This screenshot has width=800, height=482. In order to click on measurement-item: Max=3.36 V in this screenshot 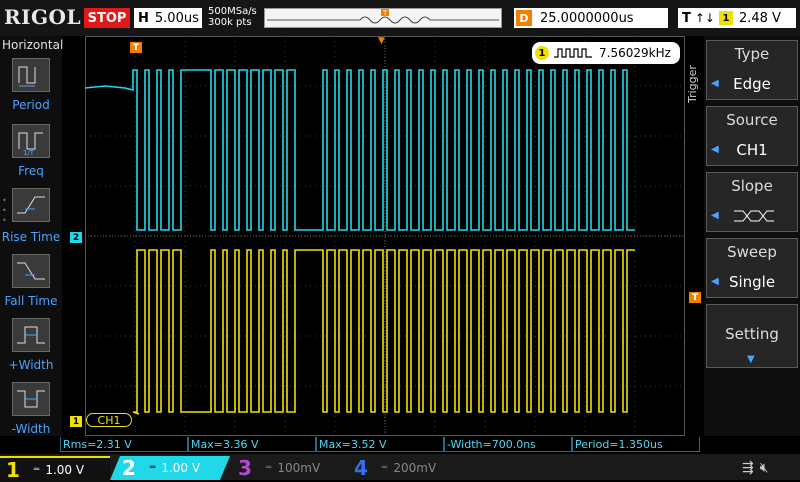, I will do `click(252, 444)`.